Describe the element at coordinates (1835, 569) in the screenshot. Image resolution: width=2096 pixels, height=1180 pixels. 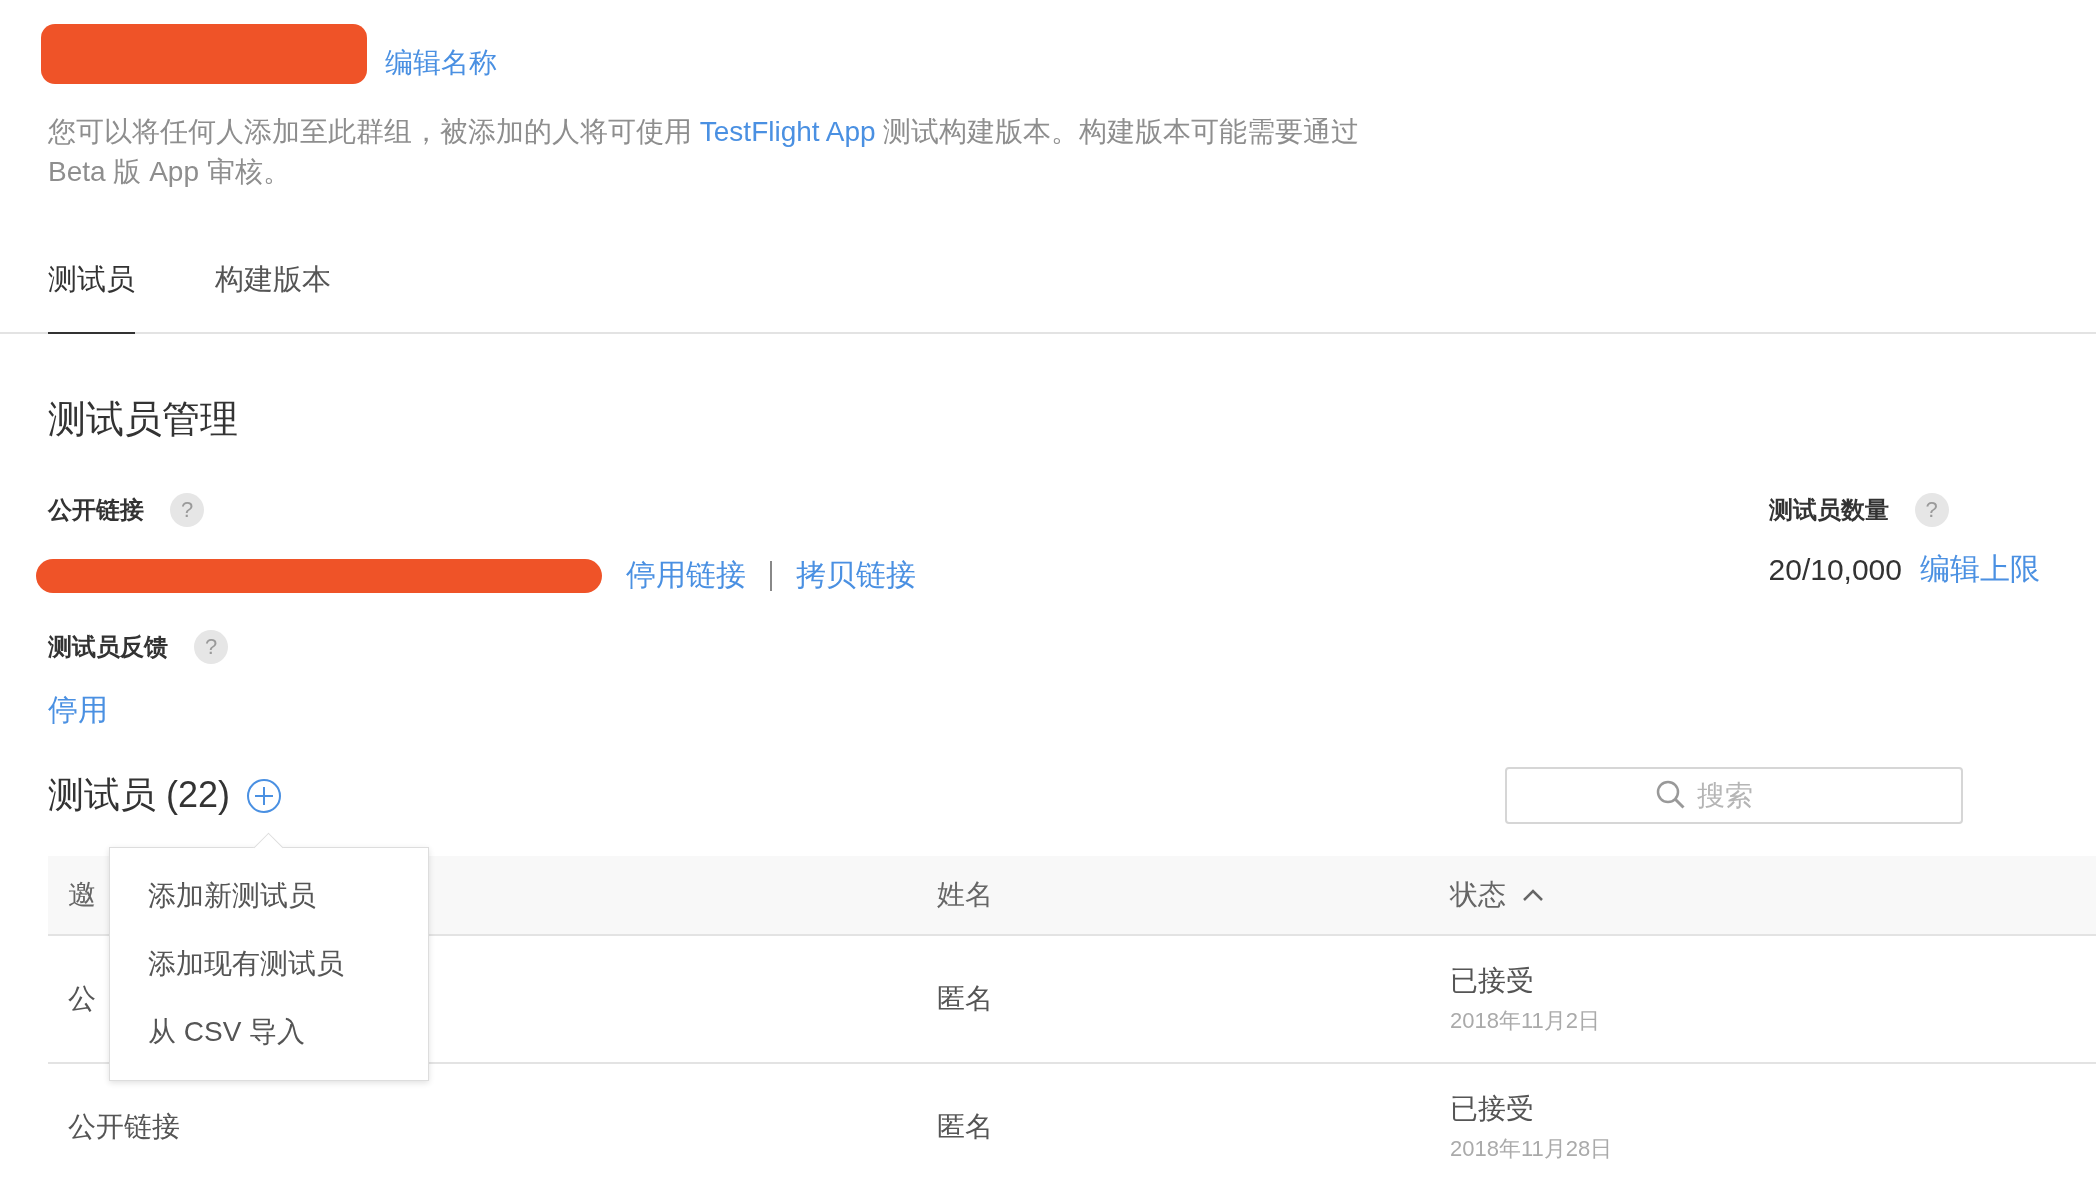
I see `tester-count: 20/10,000` at that location.